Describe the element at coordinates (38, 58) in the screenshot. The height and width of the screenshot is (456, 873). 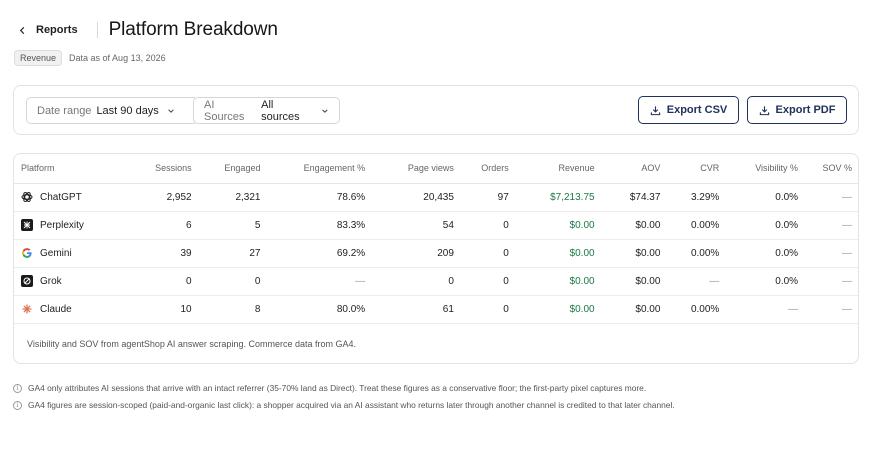
I see `metric-badge: Revenue` at that location.